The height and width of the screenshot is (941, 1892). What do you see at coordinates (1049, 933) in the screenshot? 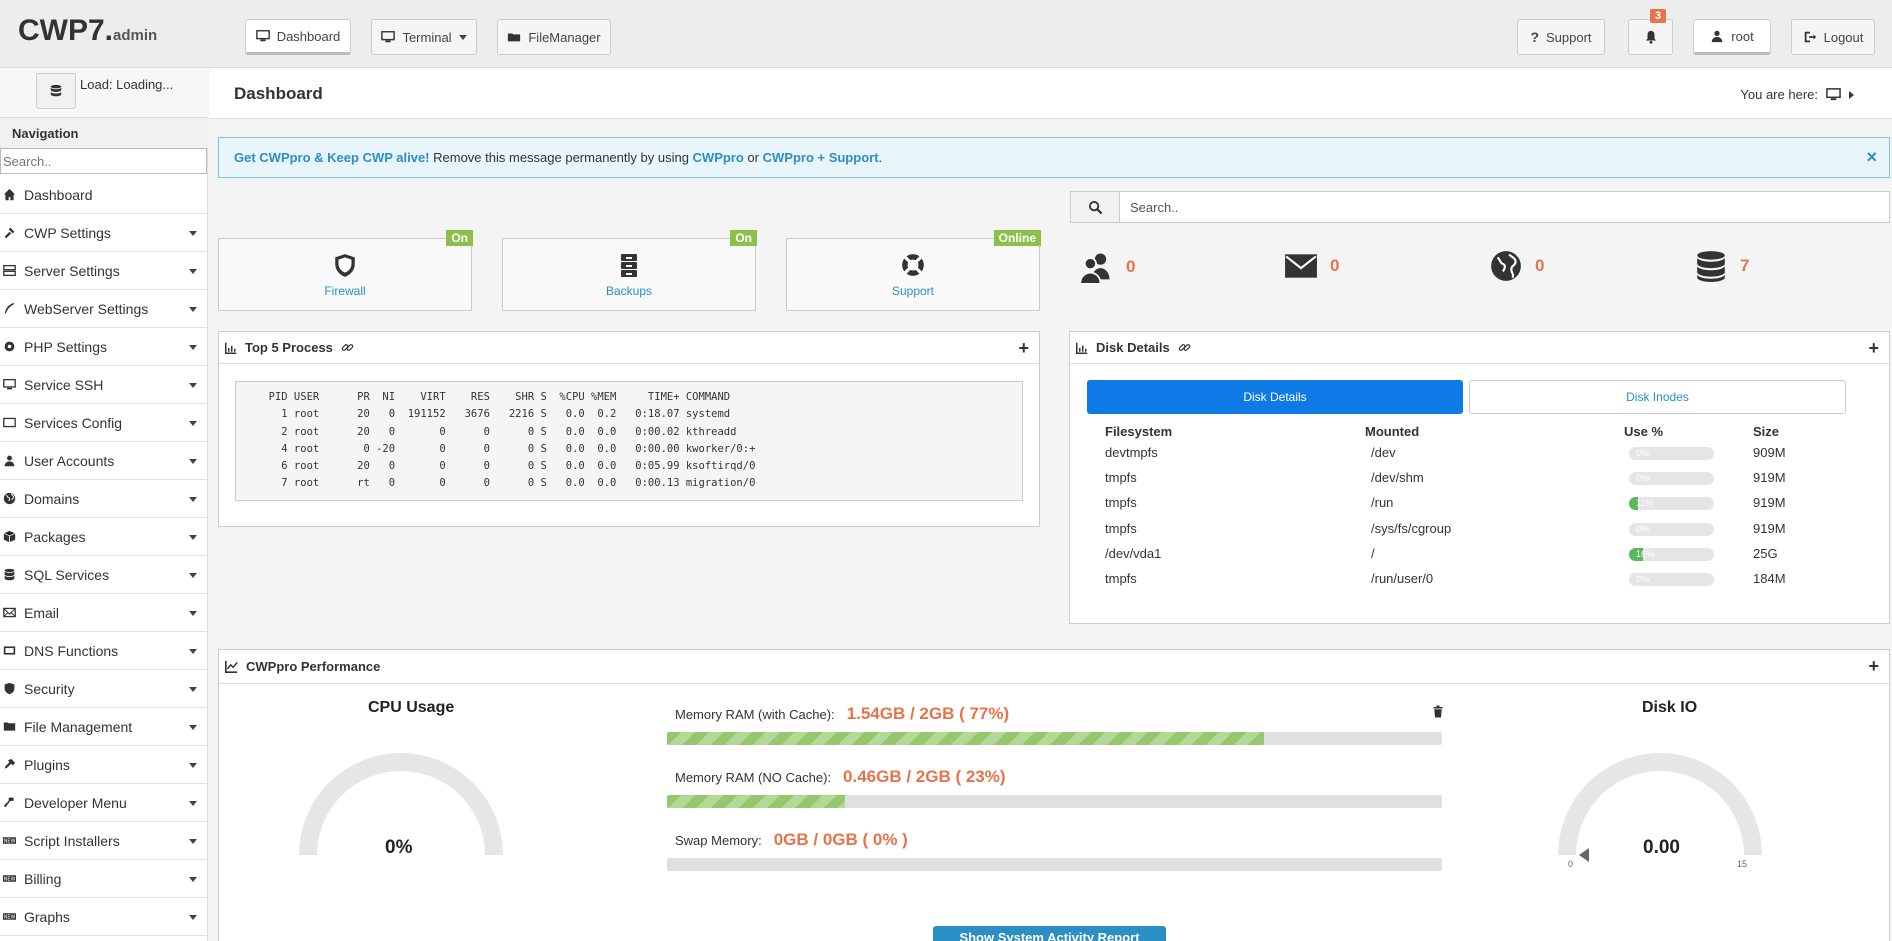
I see `show-activity-report-button: Show System Activity Report` at bounding box center [1049, 933].